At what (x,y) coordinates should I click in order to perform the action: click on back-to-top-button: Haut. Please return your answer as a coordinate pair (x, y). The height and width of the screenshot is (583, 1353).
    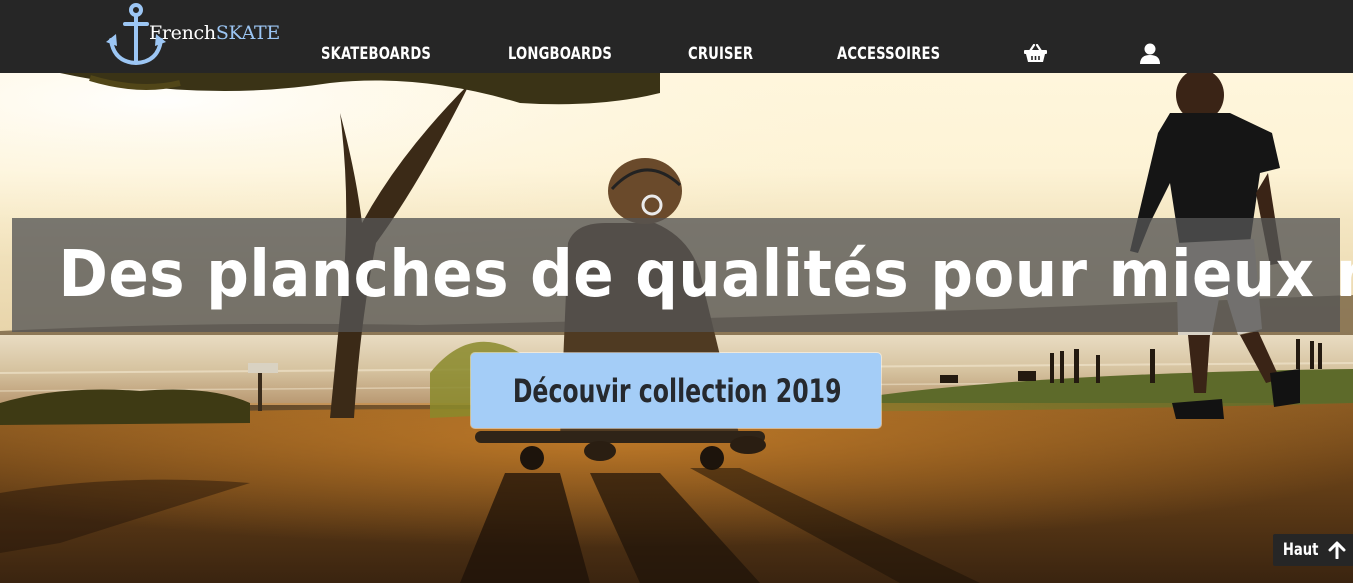
    Looking at the image, I should click on (1313, 550).